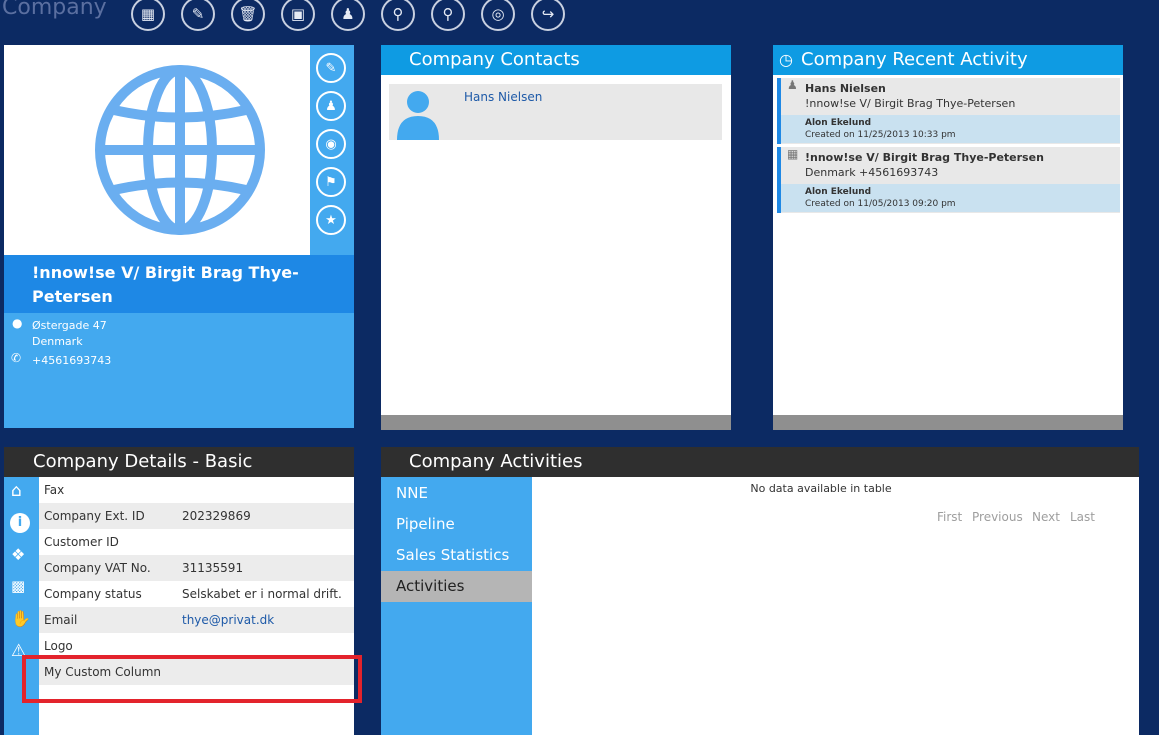 This screenshot has height=735, width=1159. What do you see at coordinates (97, 568) in the screenshot?
I see `detail-label: Company VAT No.` at bounding box center [97, 568].